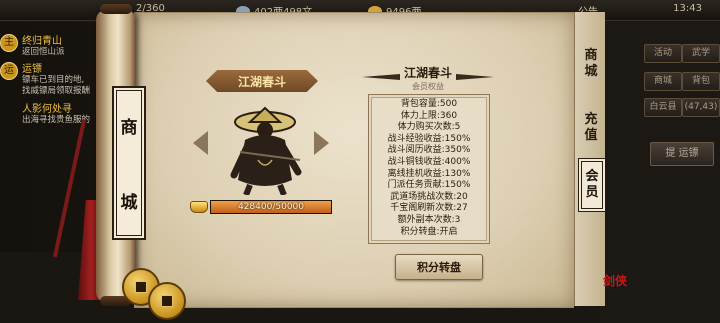 This screenshot has height=323, width=720. I want to click on prev-level-arrow-icon, so click(200, 143).